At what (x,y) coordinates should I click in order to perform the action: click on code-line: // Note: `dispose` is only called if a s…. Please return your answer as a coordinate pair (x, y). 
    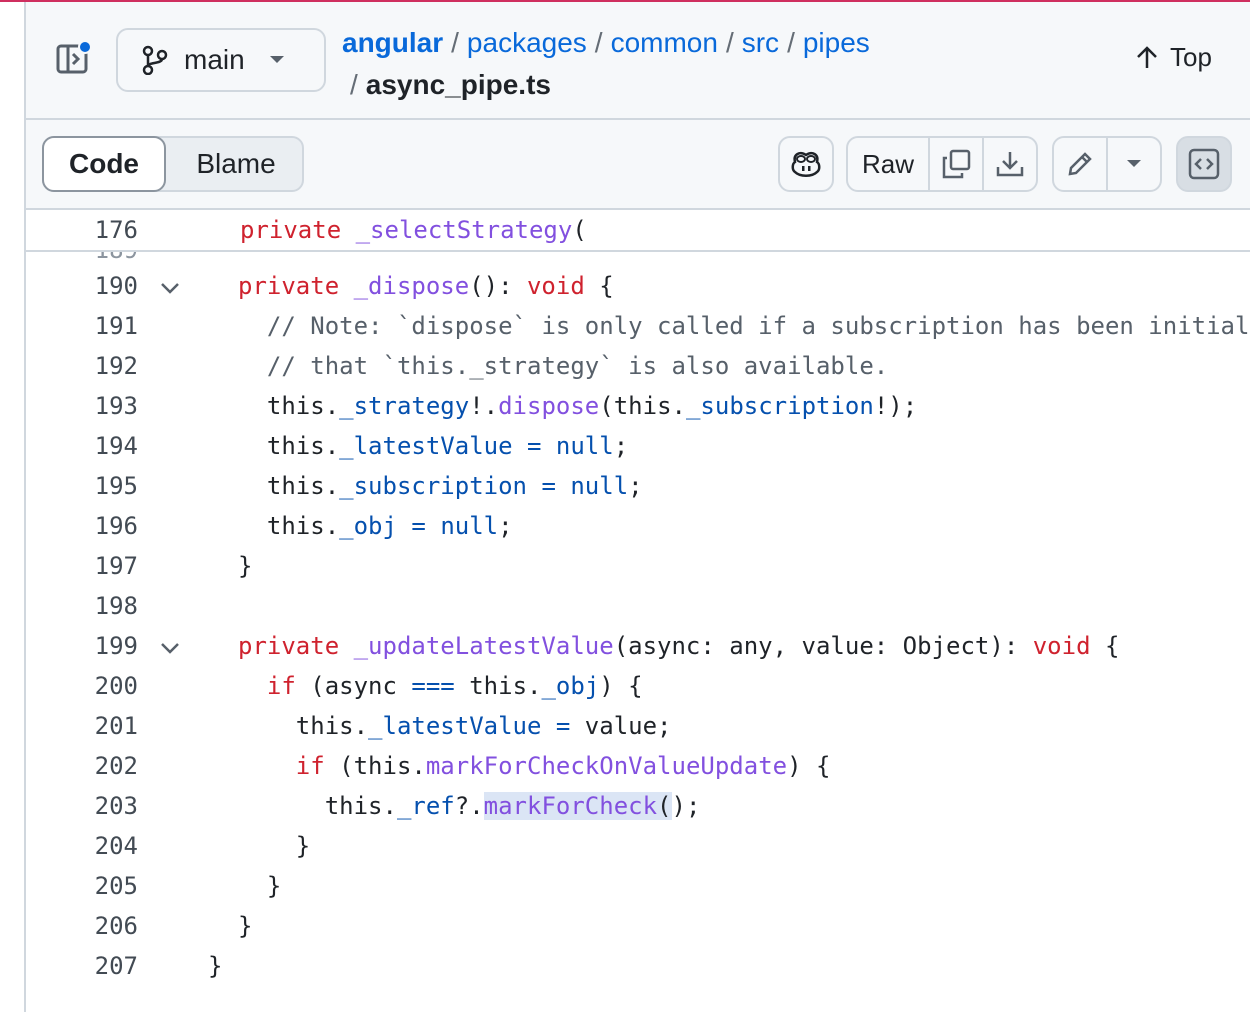
    Looking at the image, I should click on (744, 326).